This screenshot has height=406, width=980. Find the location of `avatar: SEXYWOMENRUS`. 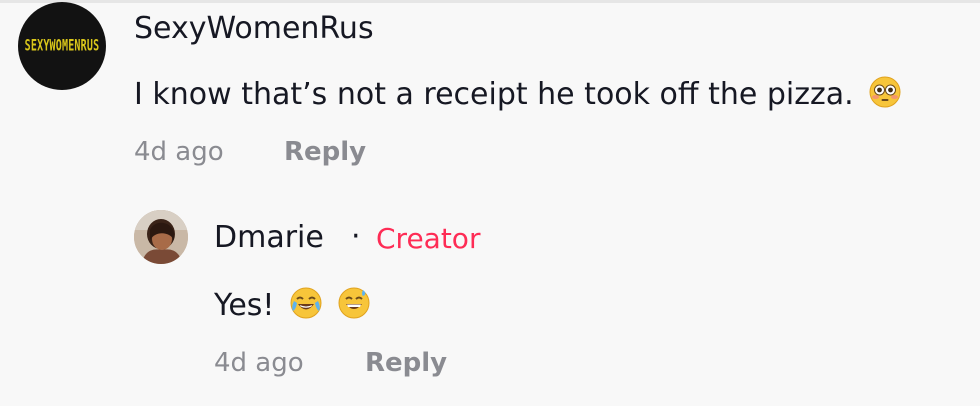

avatar: SEXYWOMENRUS is located at coordinates (62, 46).